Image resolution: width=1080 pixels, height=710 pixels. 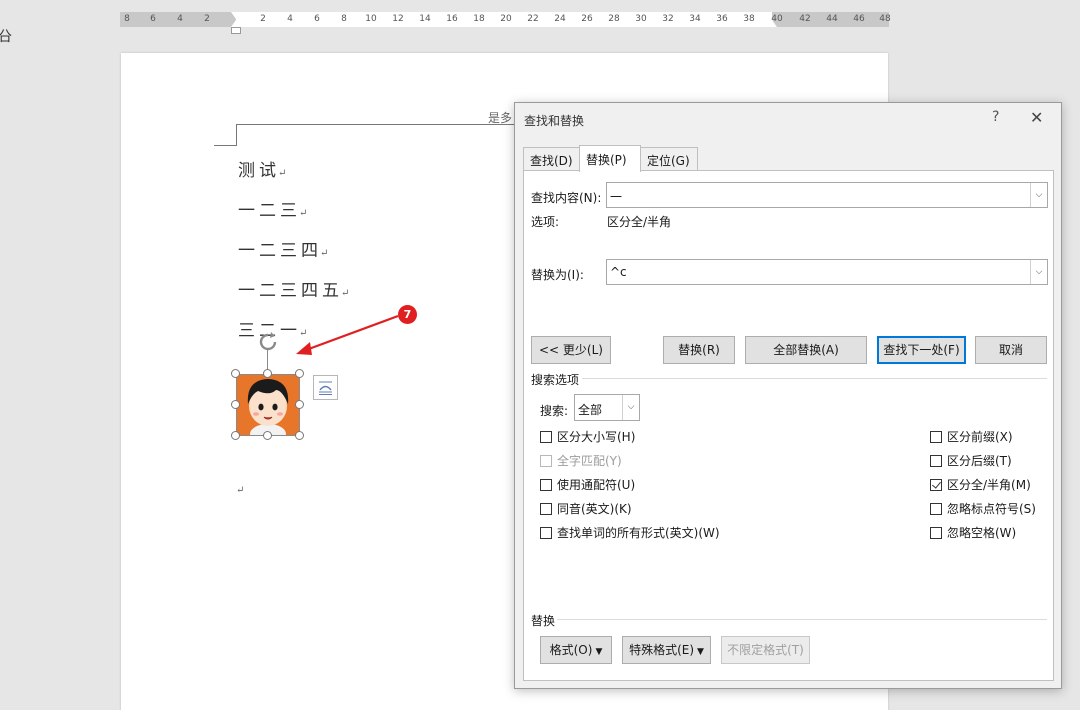 What do you see at coordinates (269, 211) in the screenshot?
I see `doc-line-text: 一二三` at bounding box center [269, 211].